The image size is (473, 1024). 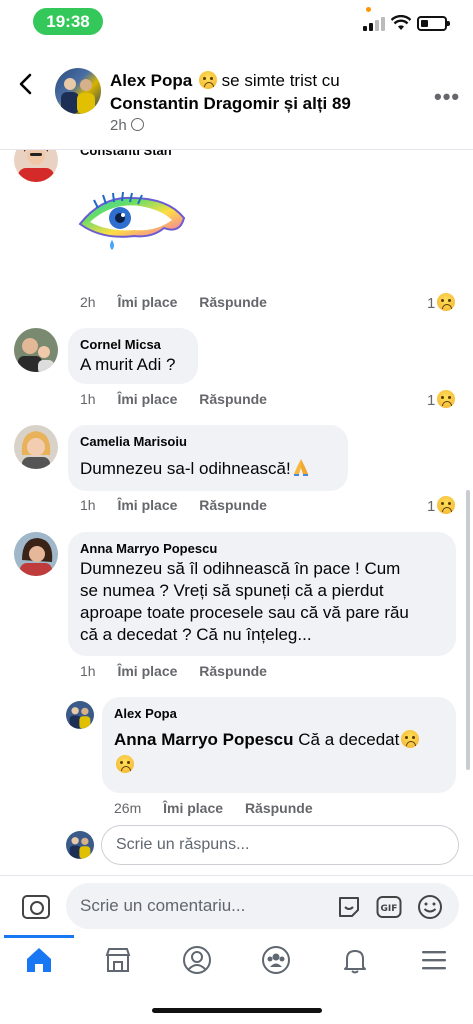 I want to click on battery-icon, so click(x=433, y=23).